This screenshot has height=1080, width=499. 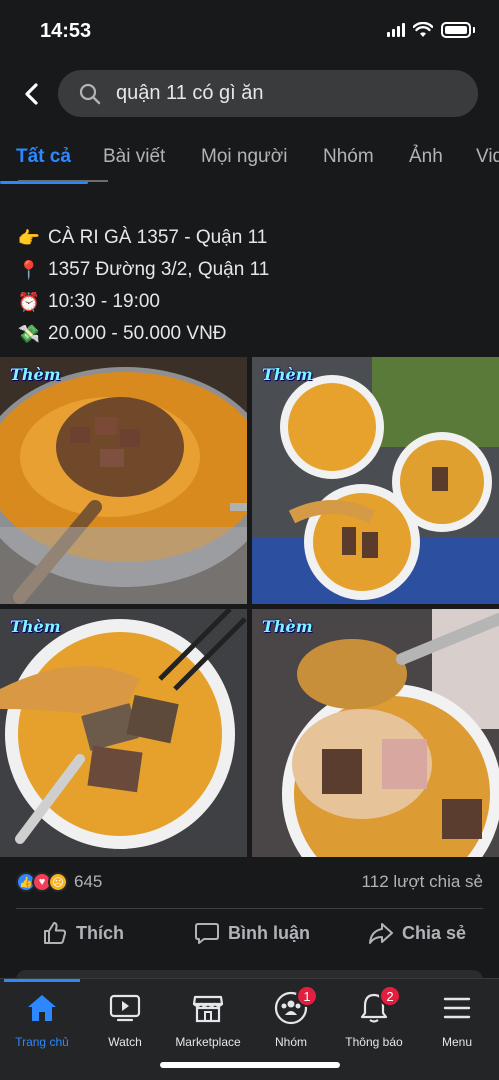 I want to click on tab-videos: Vid, so click(x=487, y=157).